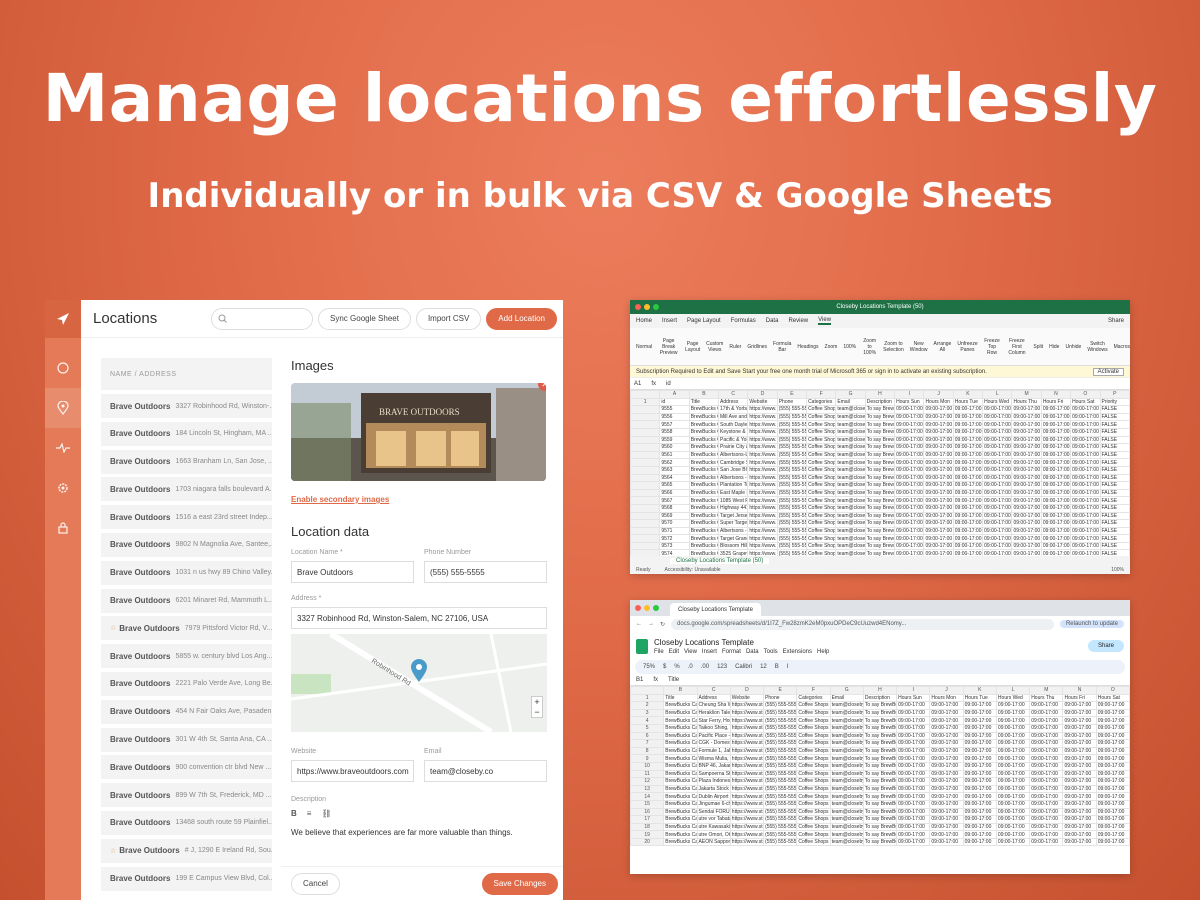 This screenshot has height=900, width=1200. What do you see at coordinates (946, 698) in the screenshot?
I see `header-cell: Hours Mon` at bounding box center [946, 698].